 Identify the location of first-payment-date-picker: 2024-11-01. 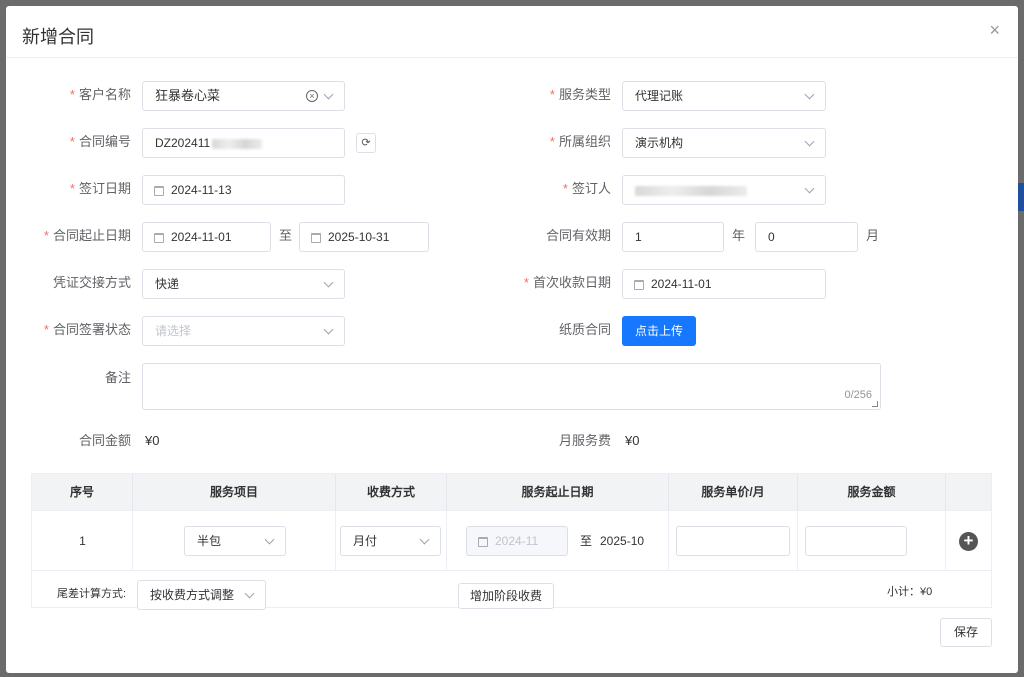
(724, 284).